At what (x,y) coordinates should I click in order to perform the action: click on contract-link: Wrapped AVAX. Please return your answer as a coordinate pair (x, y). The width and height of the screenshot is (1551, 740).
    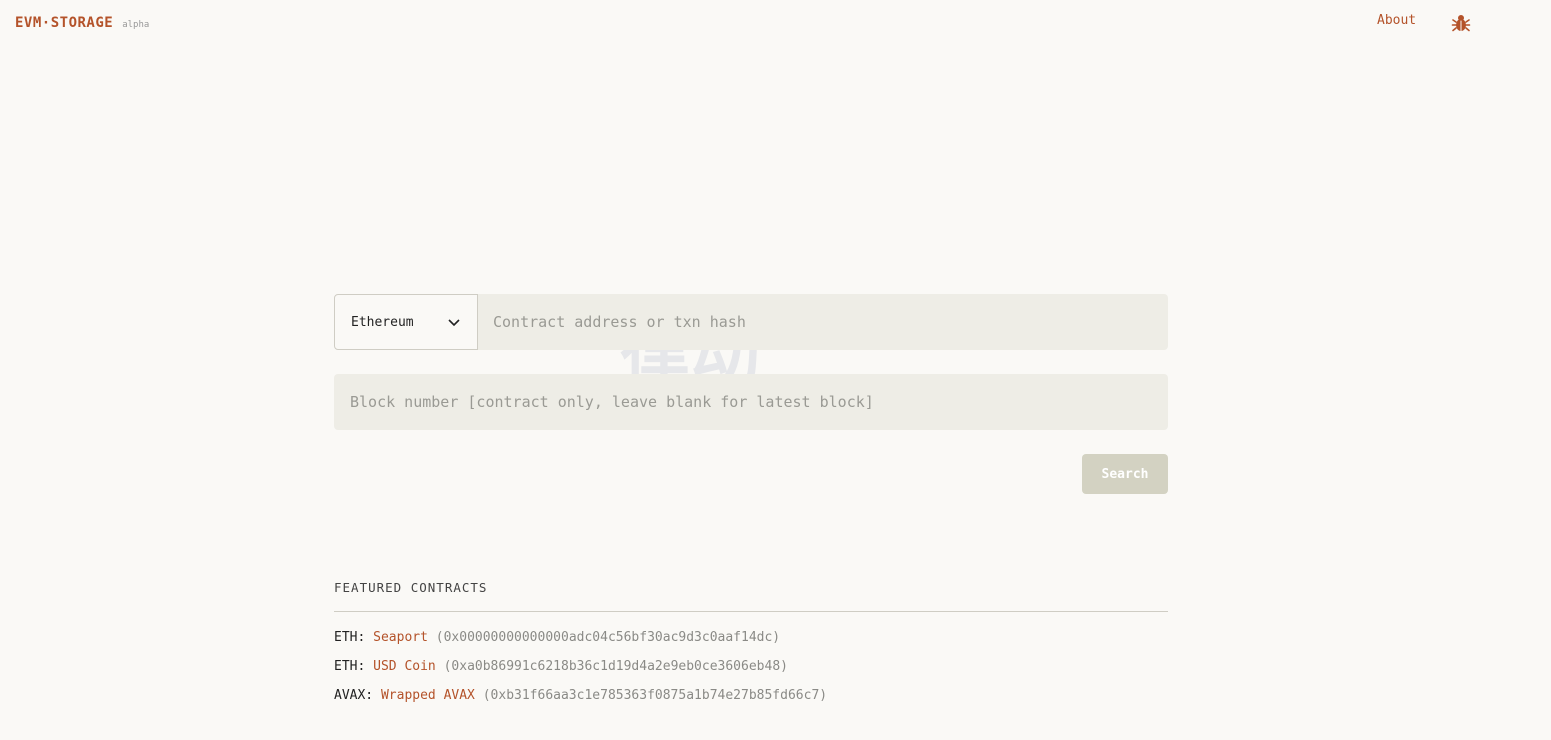
    Looking at the image, I should click on (428, 695).